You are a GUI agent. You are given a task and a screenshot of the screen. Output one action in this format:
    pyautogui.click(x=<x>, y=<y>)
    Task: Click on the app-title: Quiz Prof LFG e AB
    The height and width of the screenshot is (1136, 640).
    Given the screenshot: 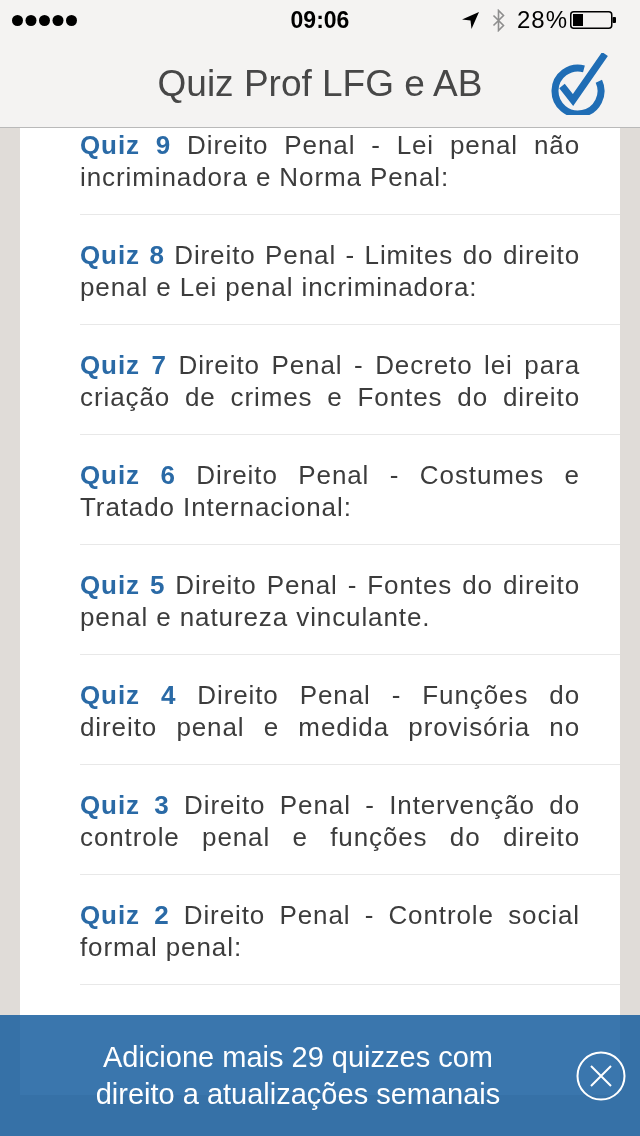 What is the action you would take?
    pyautogui.click(x=320, y=83)
    